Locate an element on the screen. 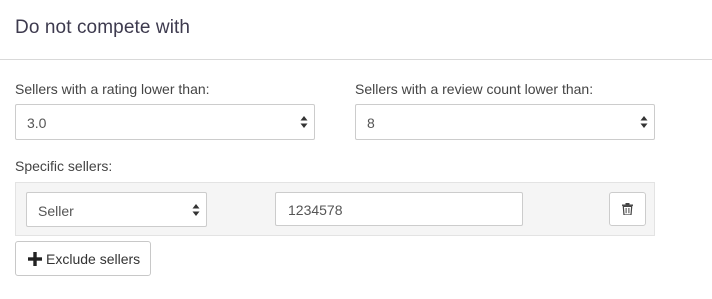  exclude-sellers-label: Exclude sellers is located at coordinates (93, 259).